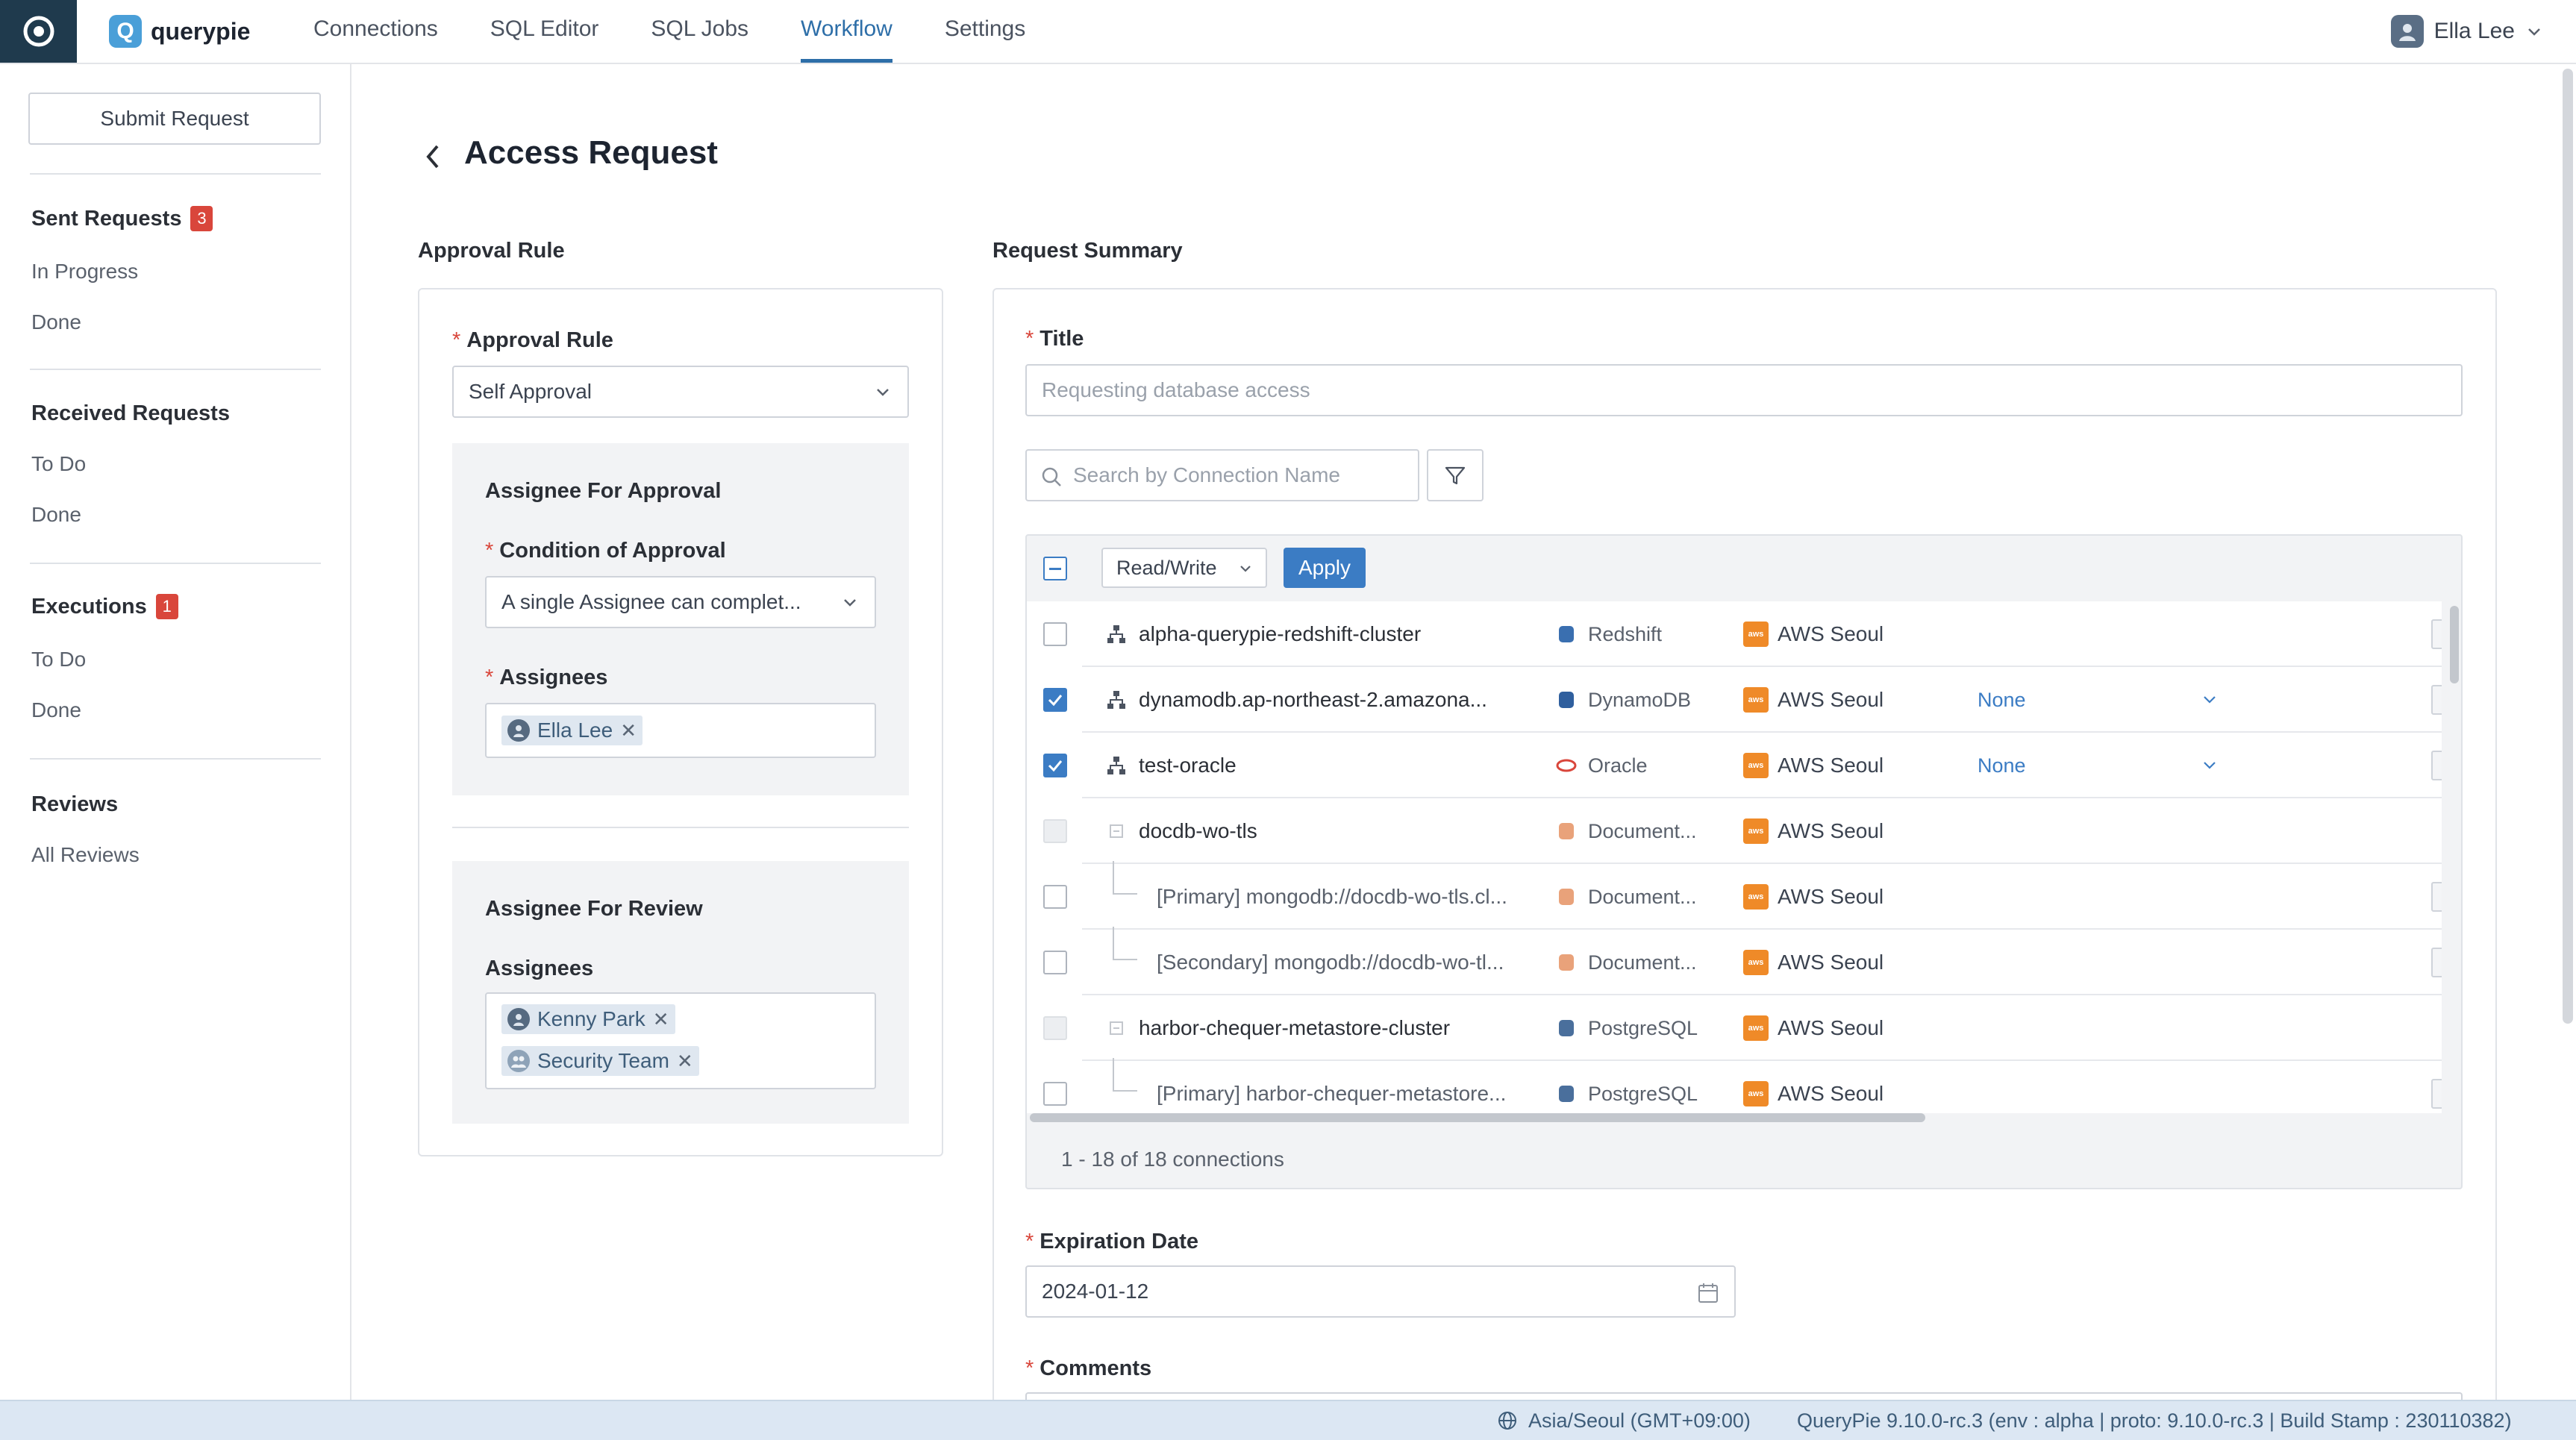 Image resolution: width=2576 pixels, height=1440 pixels. Describe the element at coordinates (1380, 1291) in the screenshot. I see `expiration-date-input: 2024-01-12` at that location.